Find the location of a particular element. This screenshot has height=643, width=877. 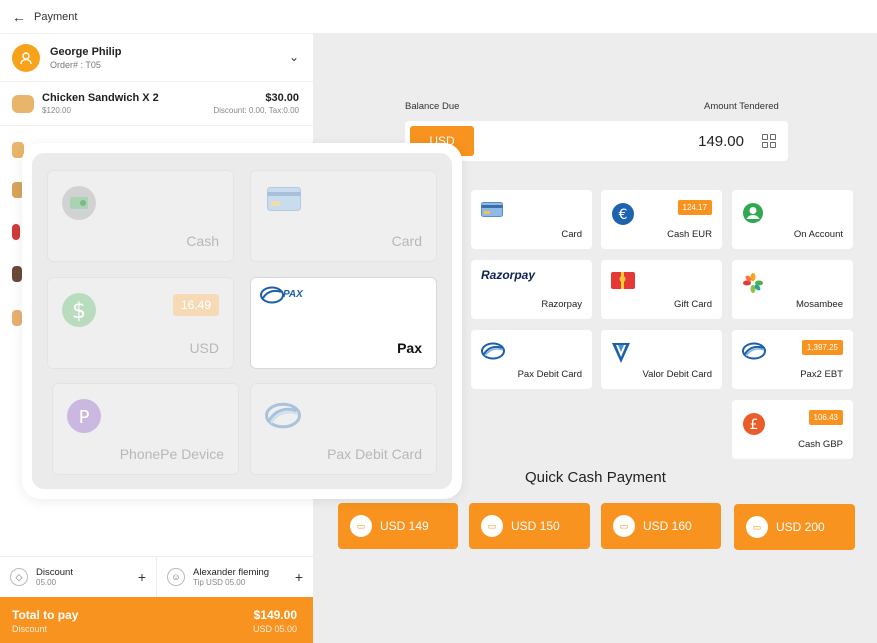

quick-cash-label: USD 160 is located at coordinates (667, 526).